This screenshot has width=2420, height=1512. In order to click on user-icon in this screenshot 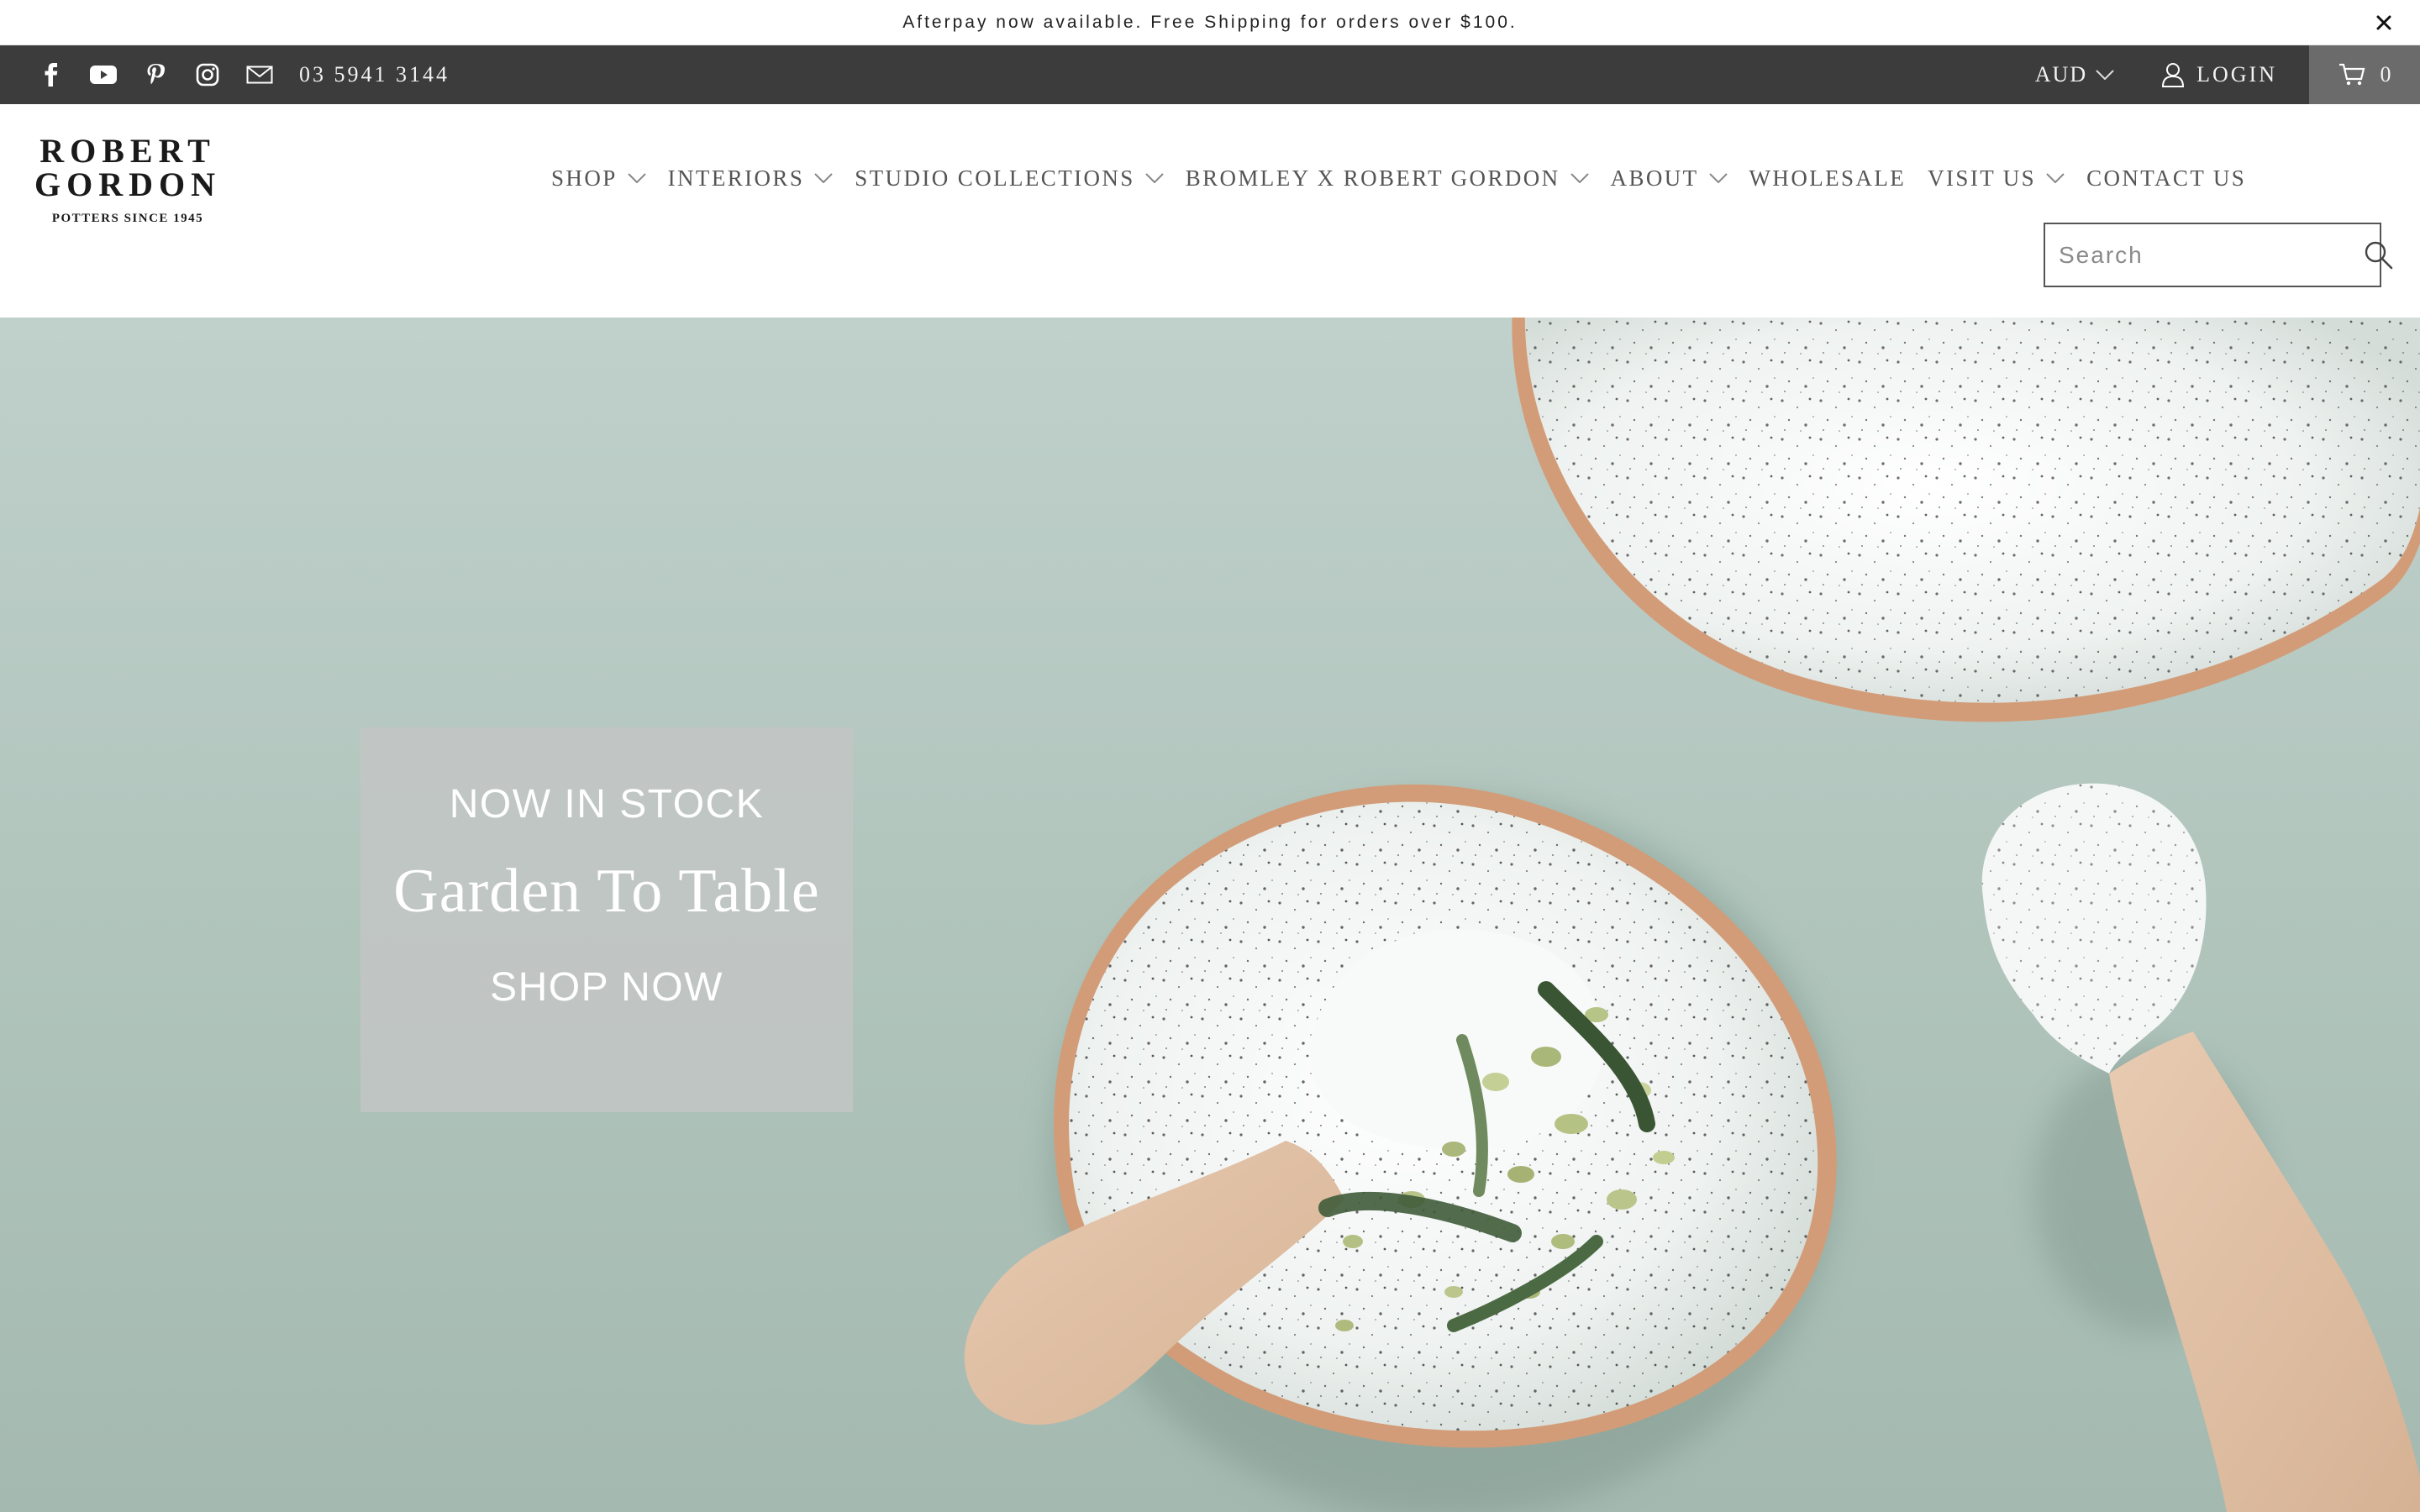, I will do `click(2173, 75)`.